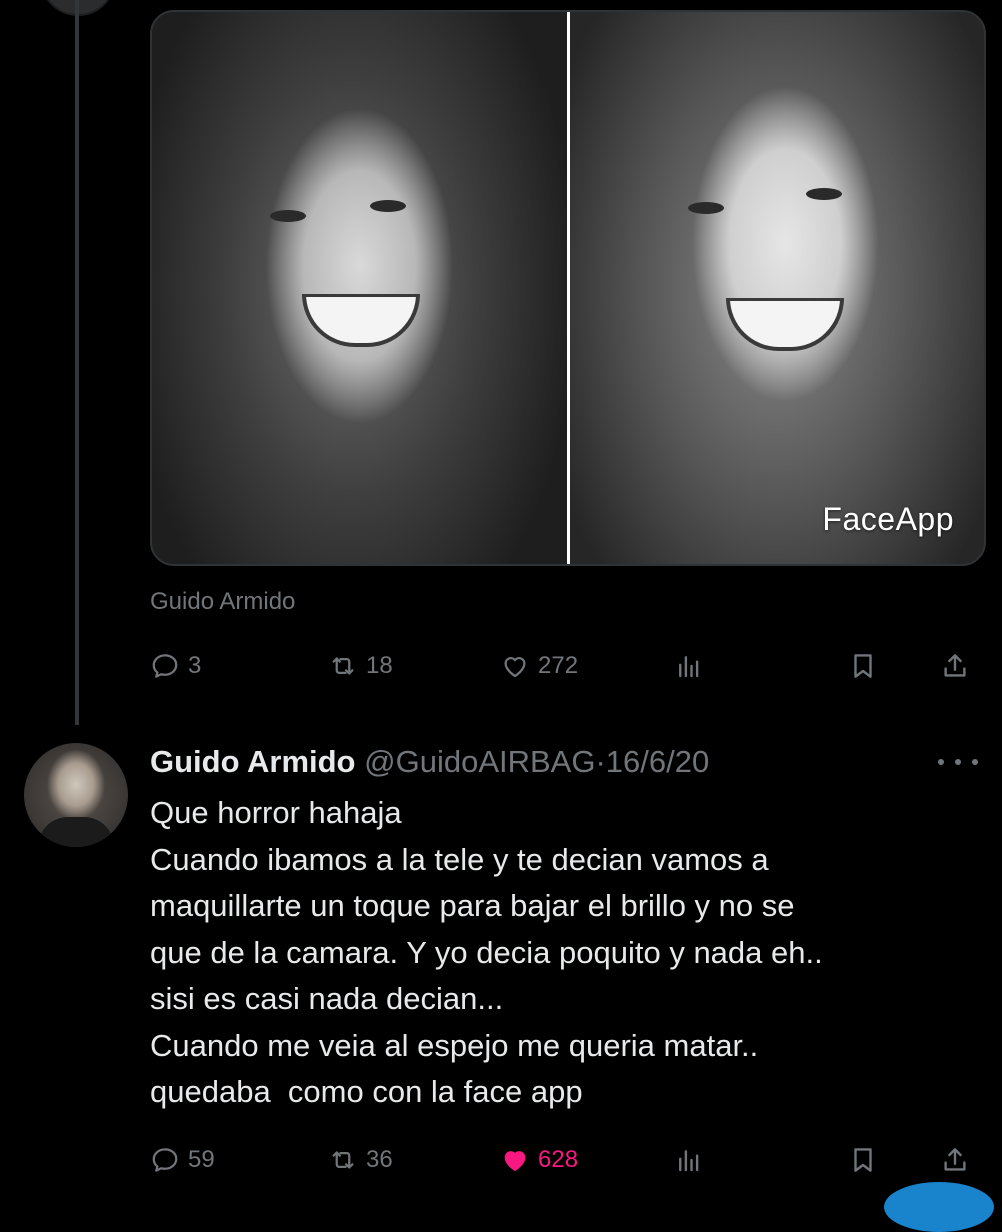 The height and width of the screenshot is (1232, 1002). I want to click on avatar, so click(76, 795).